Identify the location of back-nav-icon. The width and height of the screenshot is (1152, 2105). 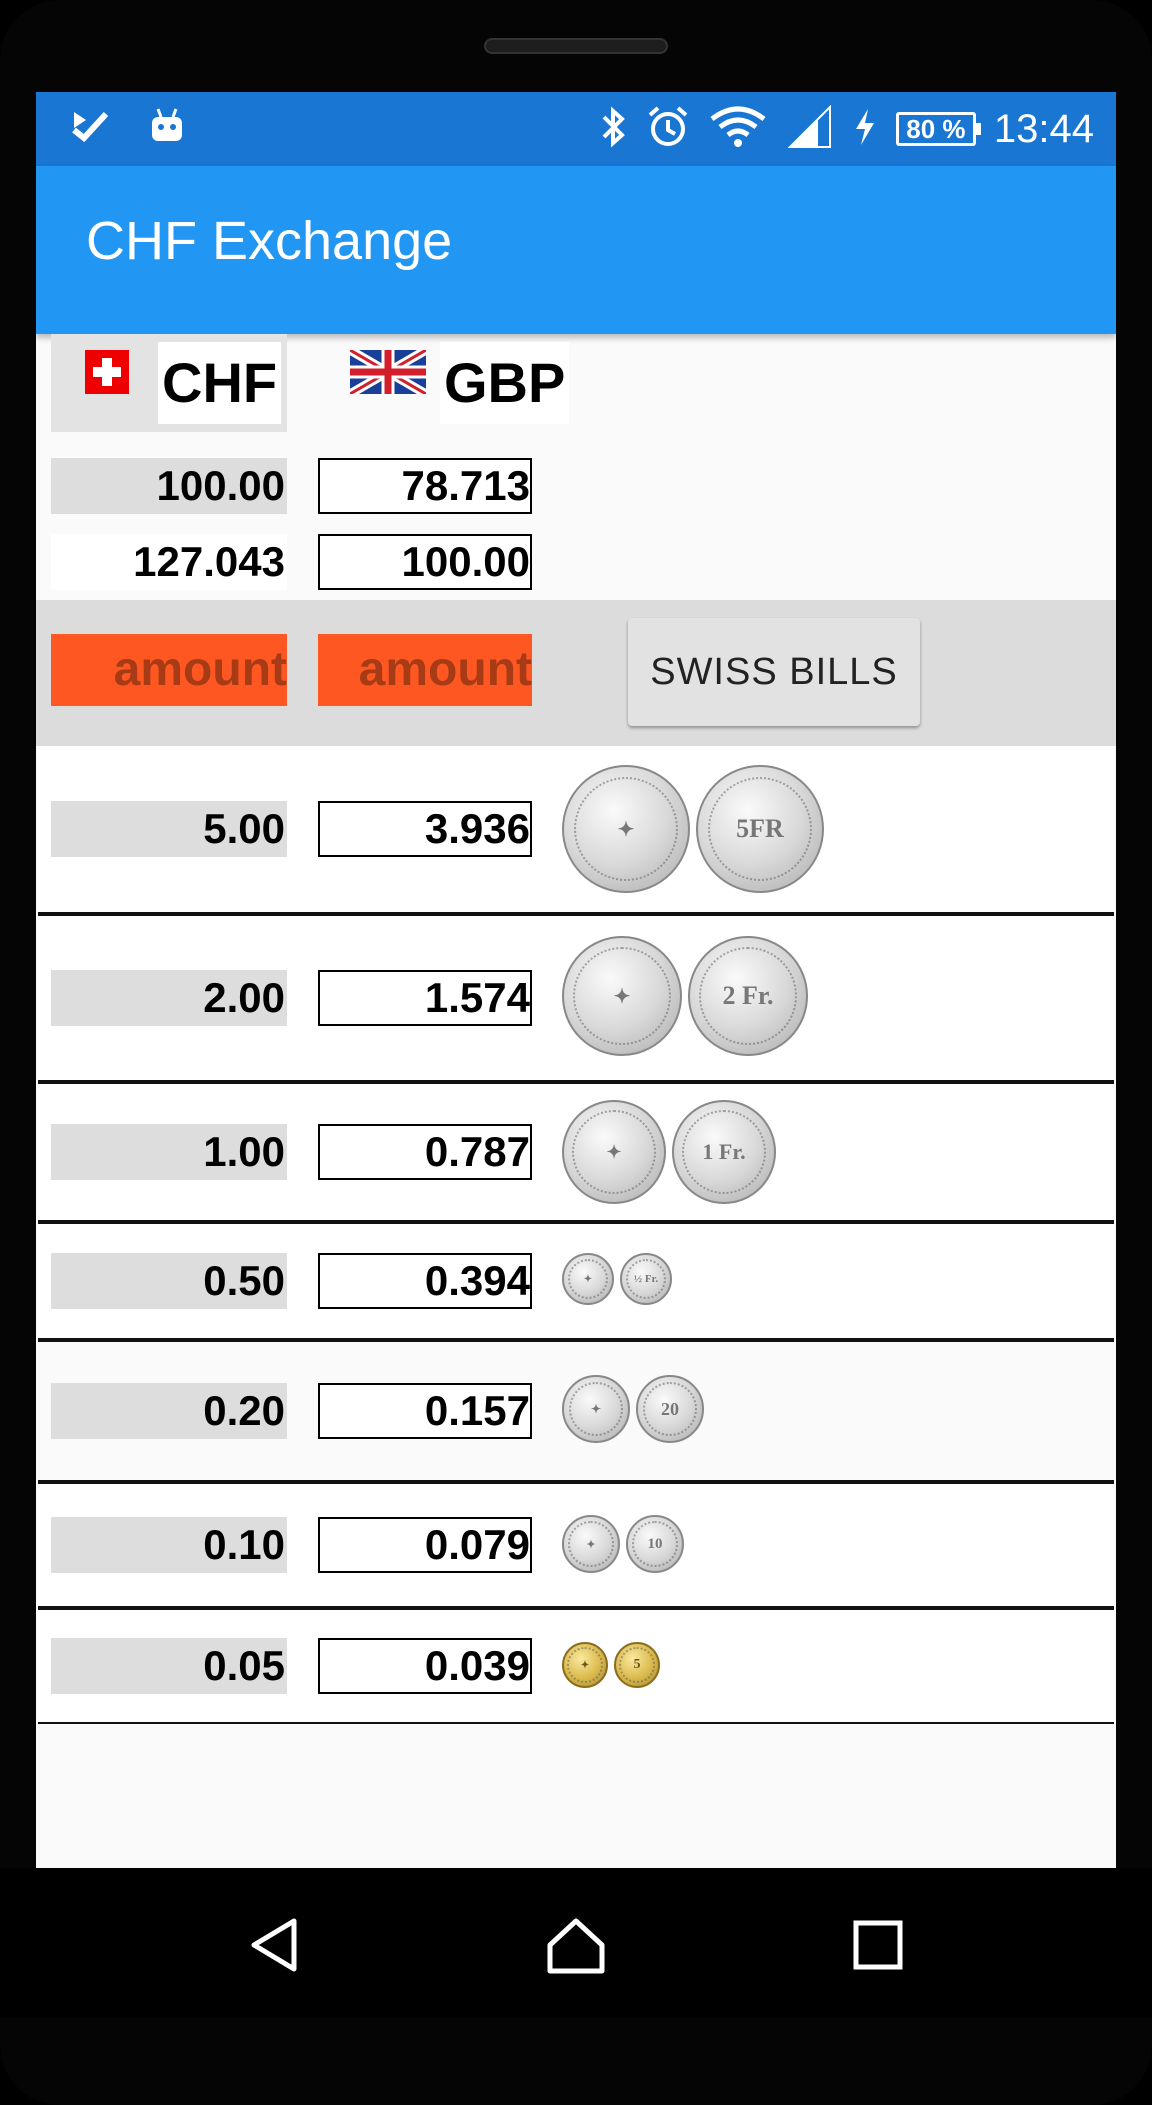
(276, 1945).